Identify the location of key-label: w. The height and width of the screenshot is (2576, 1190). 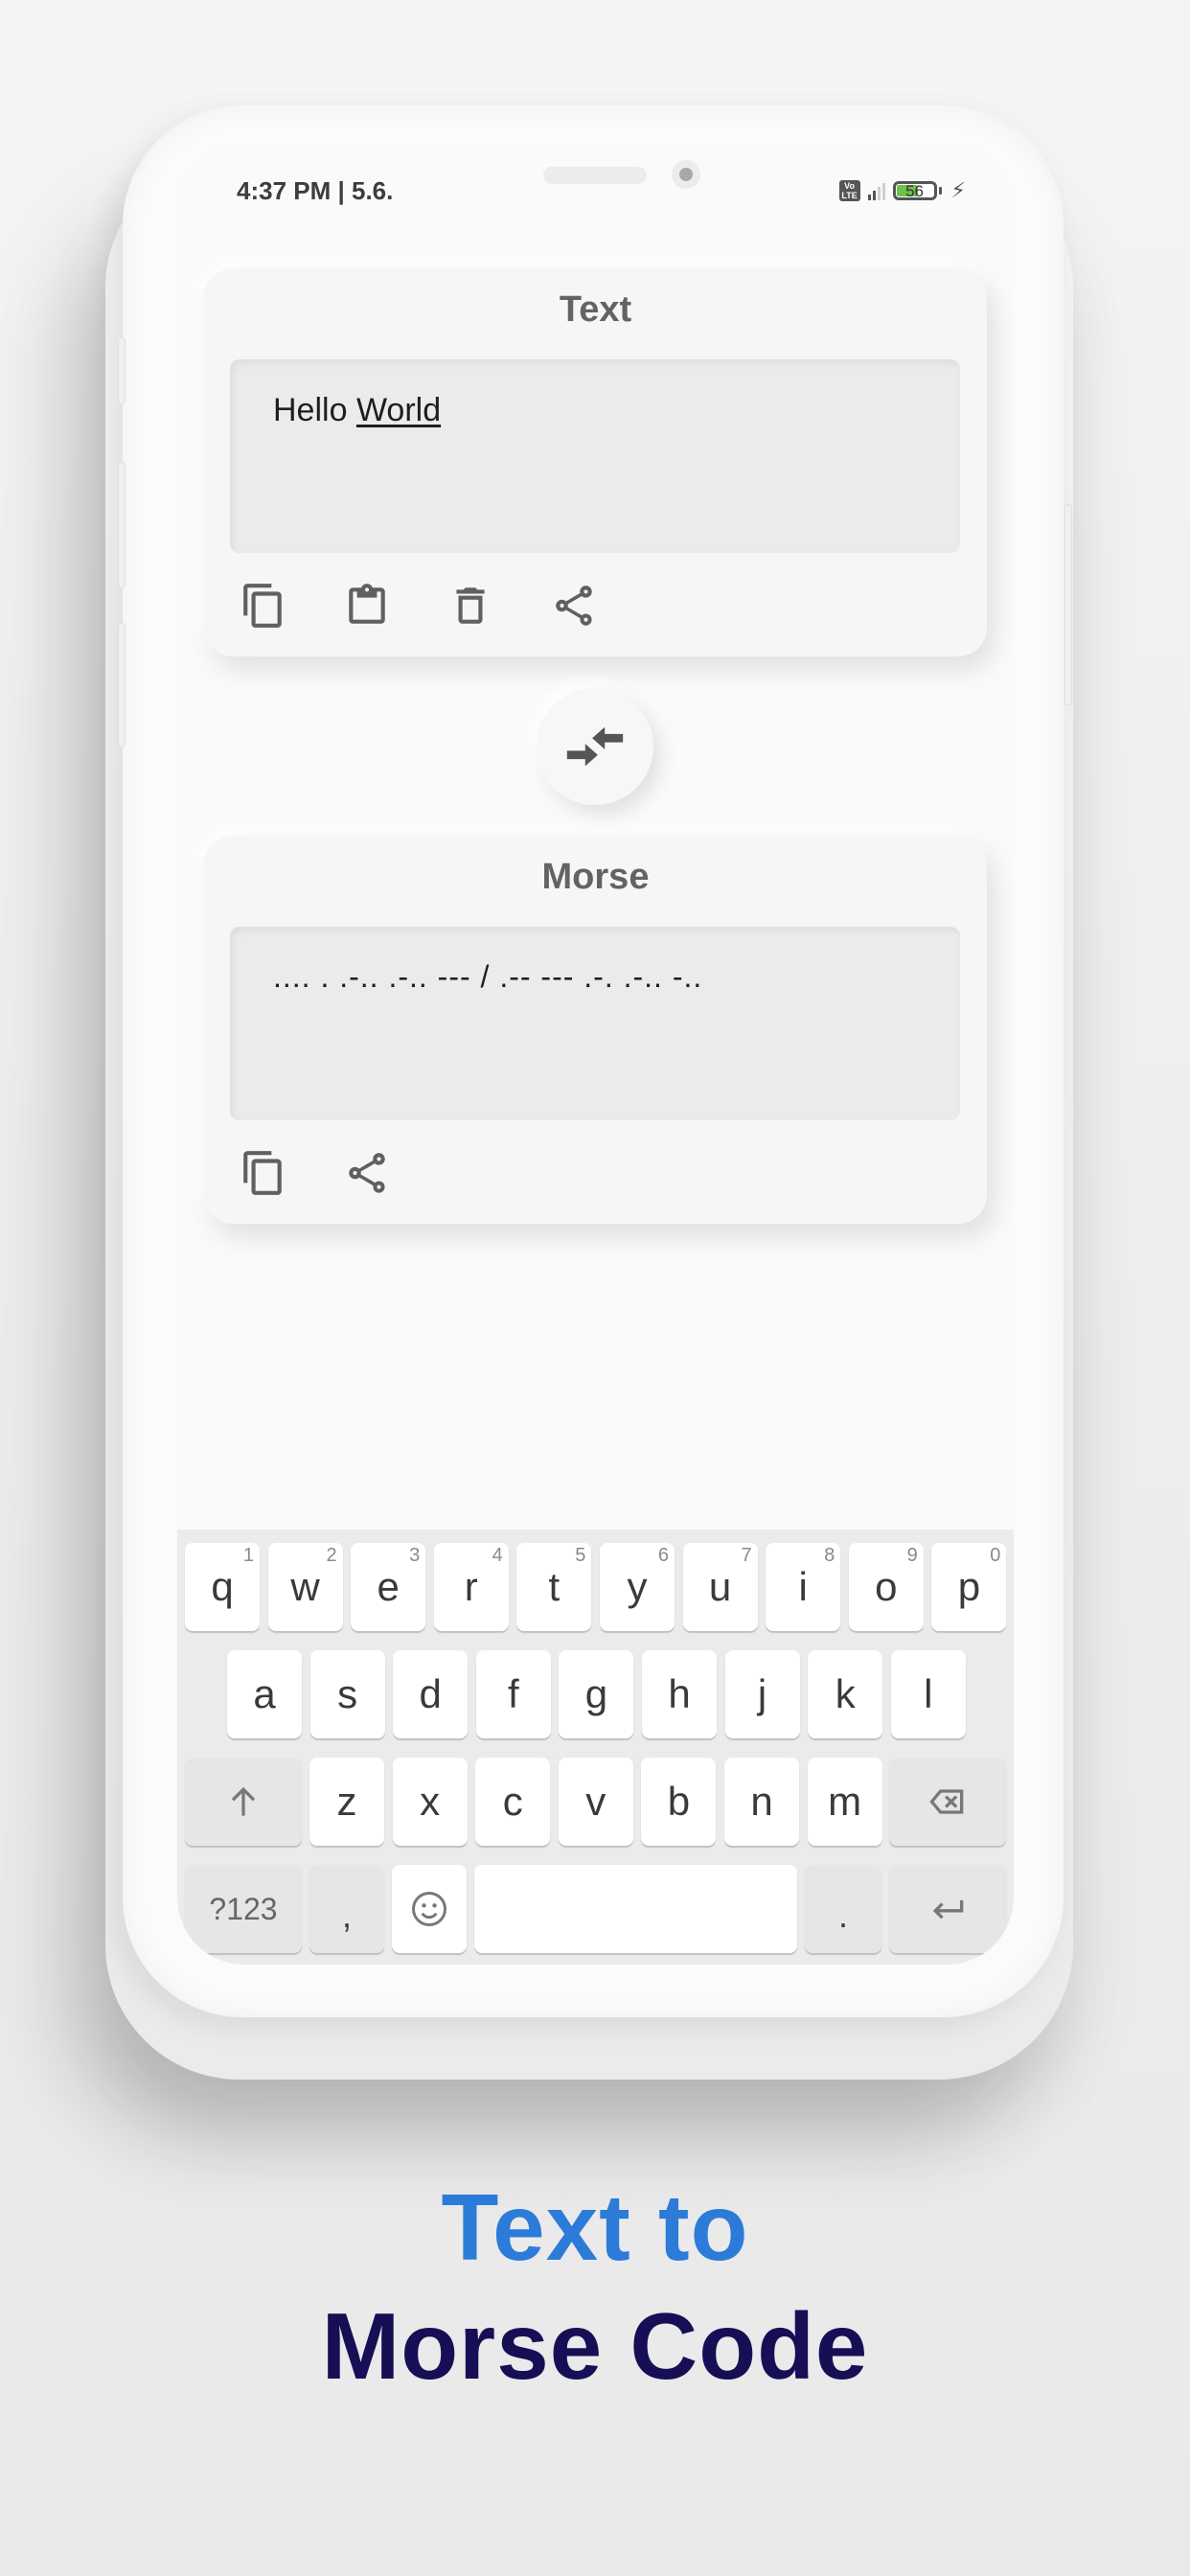
(305, 1586).